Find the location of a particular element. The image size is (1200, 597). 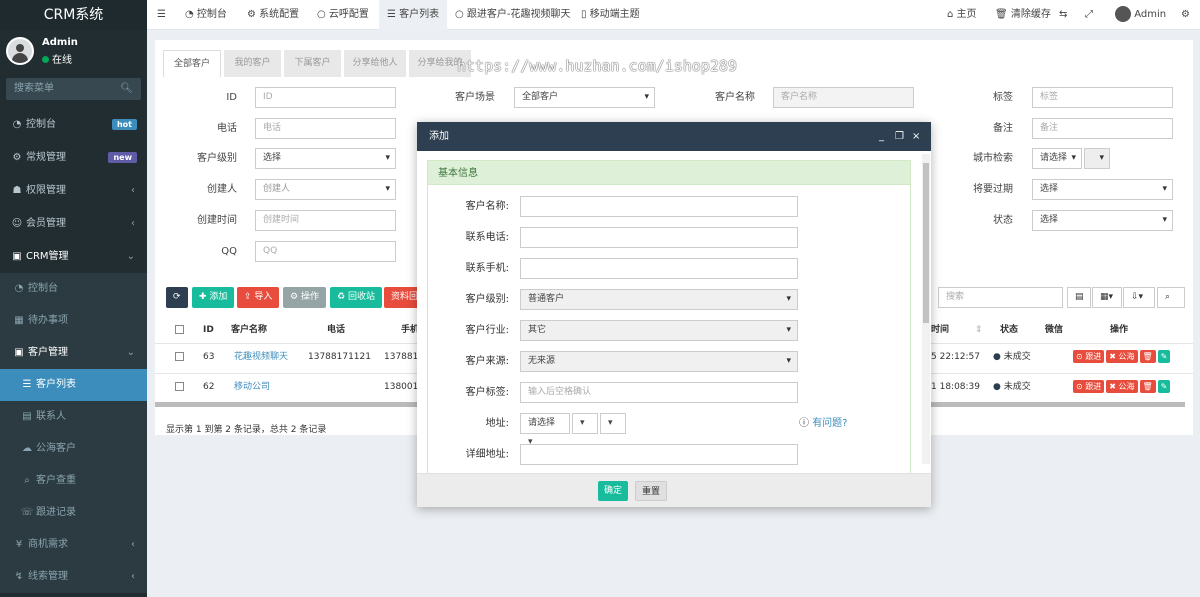

col-phone: 电话 is located at coordinates (336, 330).